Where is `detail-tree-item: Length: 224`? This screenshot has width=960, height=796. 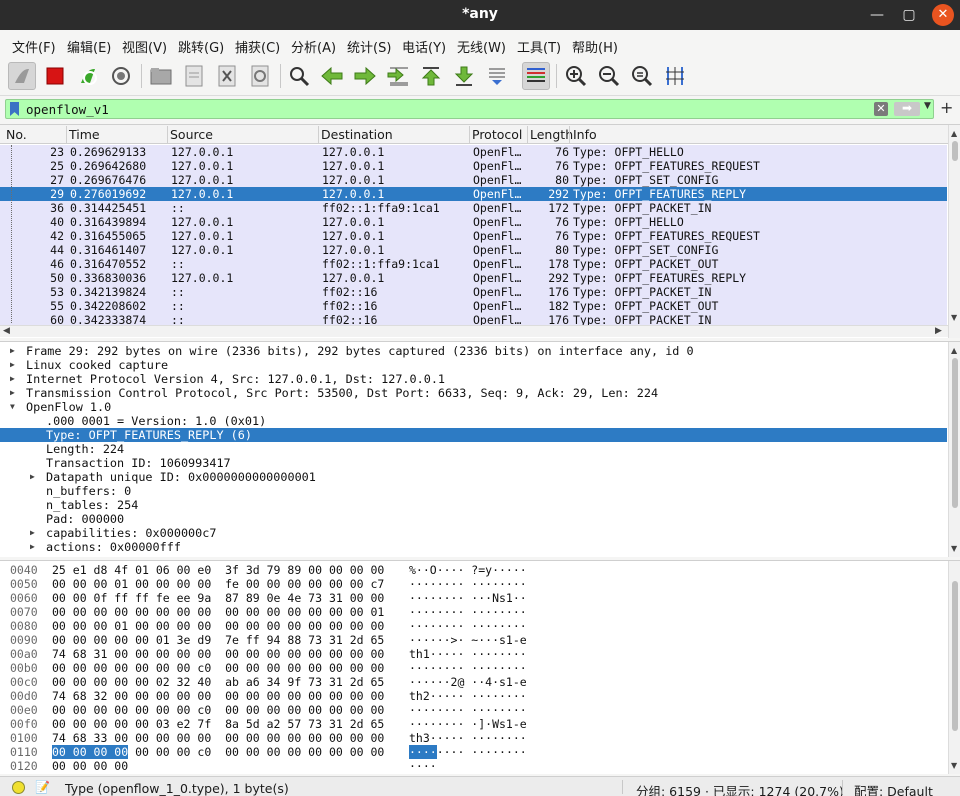 detail-tree-item: Length: 224 is located at coordinates (473, 449).